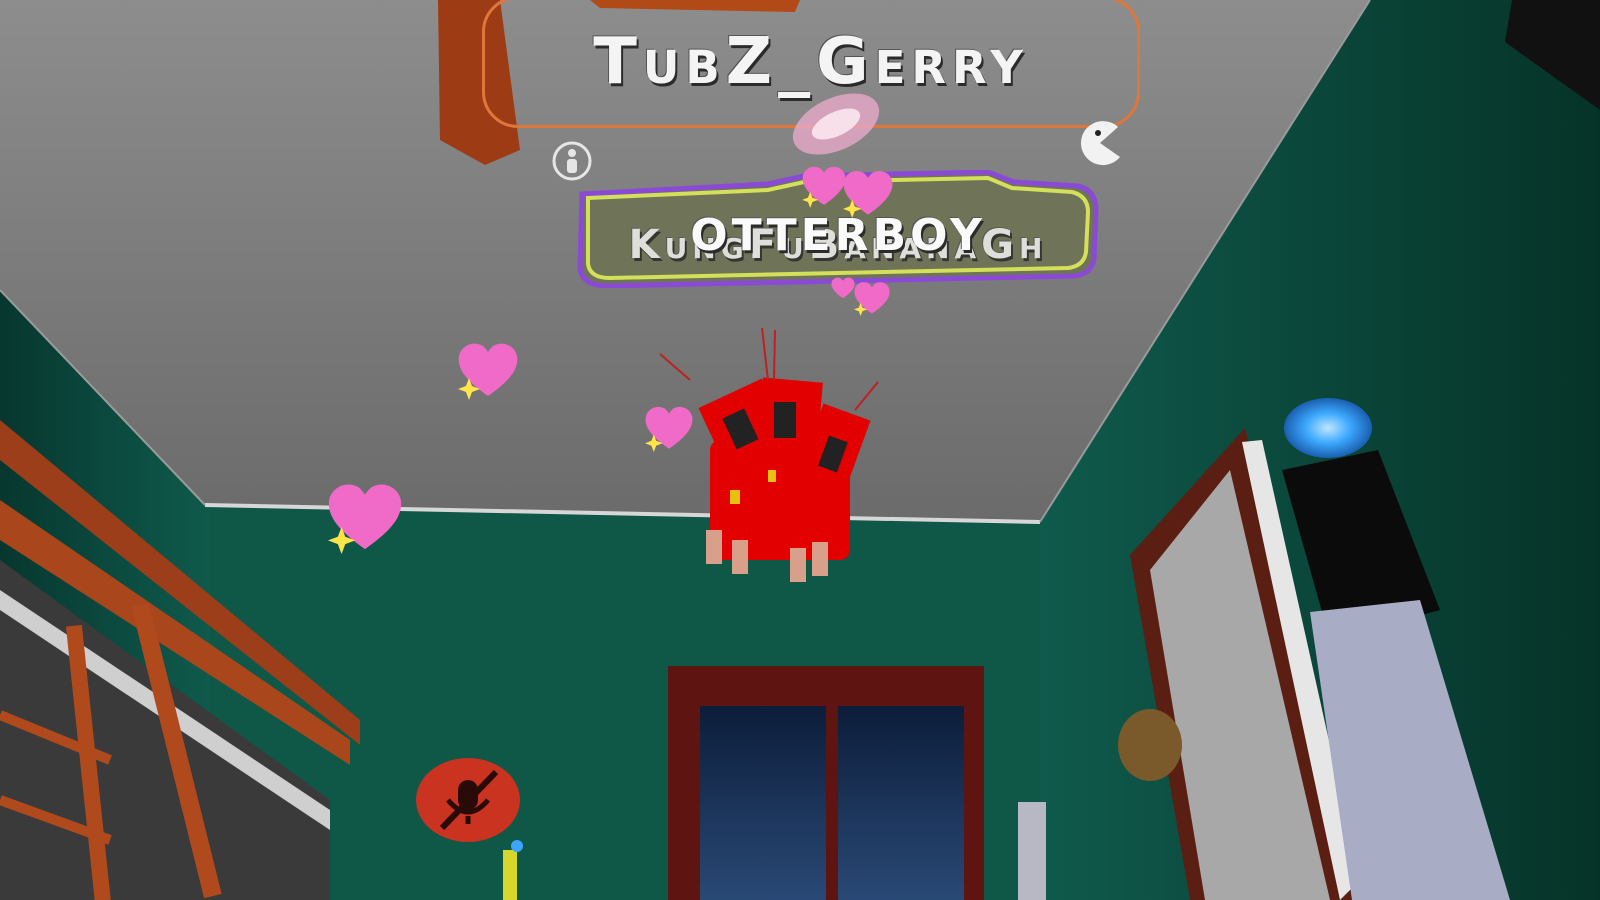 This screenshot has width=1600, height=900. What do you see at coordinates (1102, 143) in the screenshot?
I see `pacman-icon` at bounding box center [1102, 143].